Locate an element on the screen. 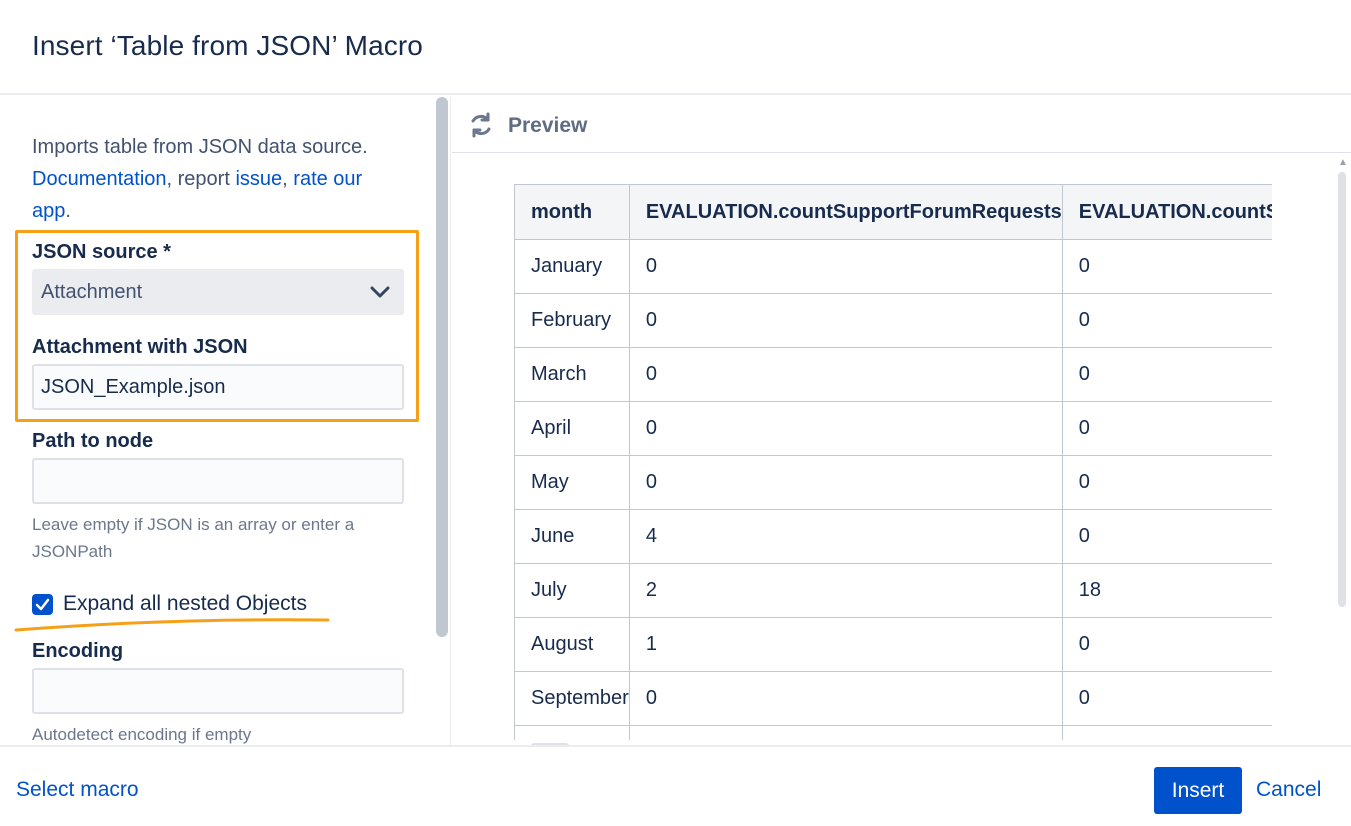  cancel-button: Cancel is located at coordinates (1288, 790).